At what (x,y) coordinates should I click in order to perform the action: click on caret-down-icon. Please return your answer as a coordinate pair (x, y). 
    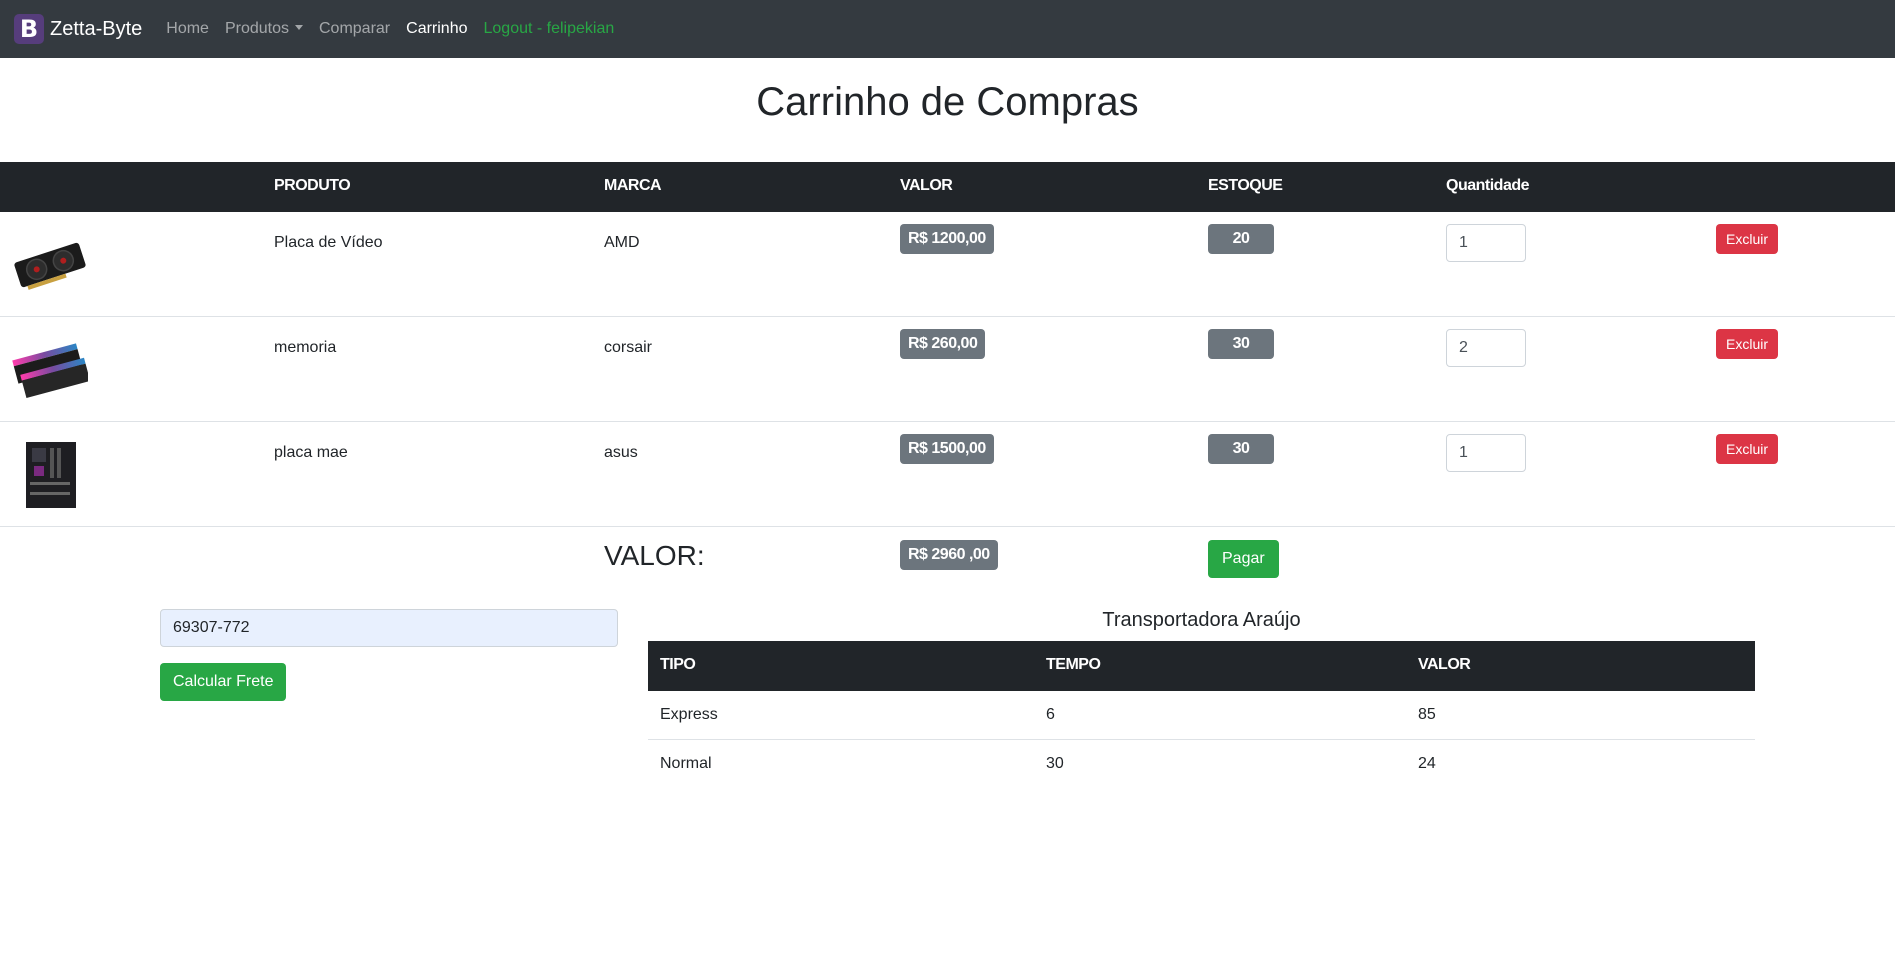
    Looking at the image, I should click on (299, 27).